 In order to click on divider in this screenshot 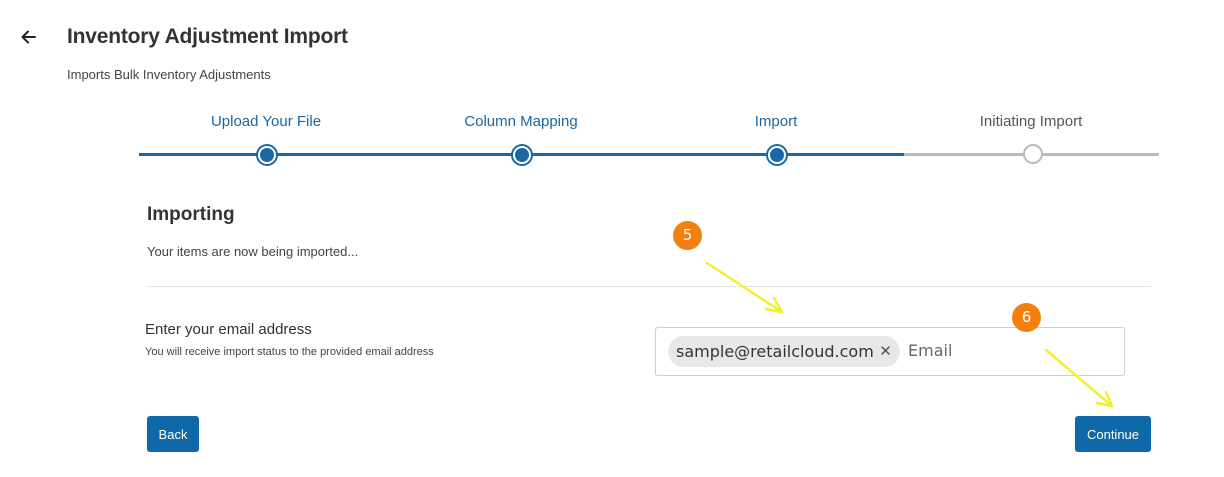, I will do `click(649, 286)`.